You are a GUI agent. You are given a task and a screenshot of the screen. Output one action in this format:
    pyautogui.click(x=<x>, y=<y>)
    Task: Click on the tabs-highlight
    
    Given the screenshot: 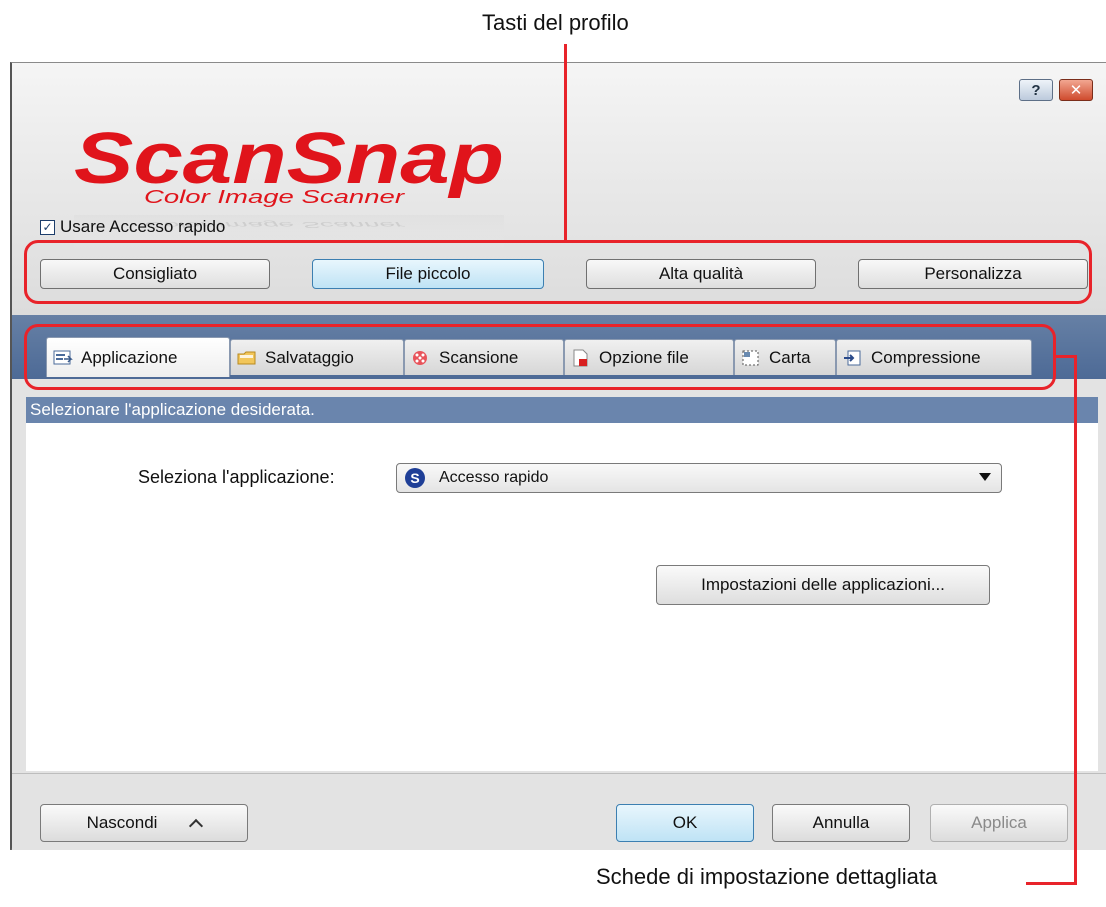 What is the action you would take?
    pyautogui.click(x=540, y=357)
    